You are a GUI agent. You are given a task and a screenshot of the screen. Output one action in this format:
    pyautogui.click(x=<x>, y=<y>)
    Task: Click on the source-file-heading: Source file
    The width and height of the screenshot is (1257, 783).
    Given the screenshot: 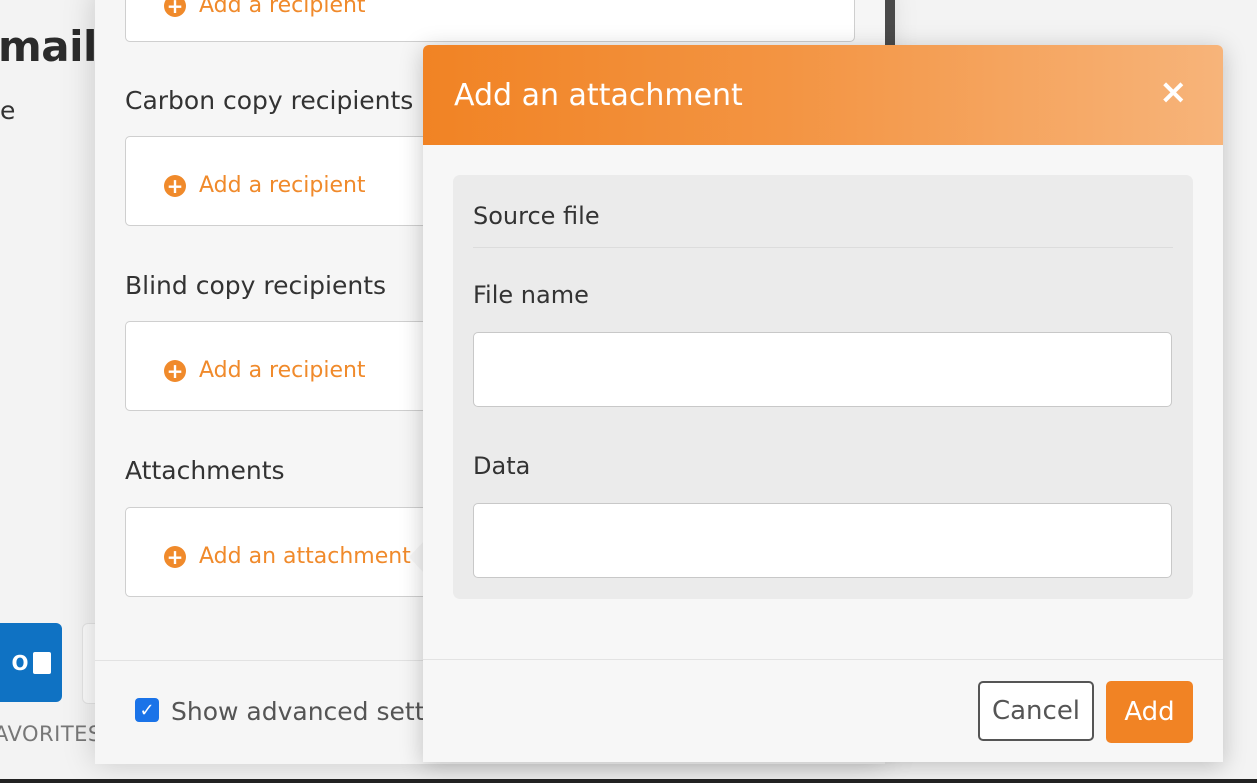 What is the action you would take?
    pyautogui.click(x=536, y=216)
    